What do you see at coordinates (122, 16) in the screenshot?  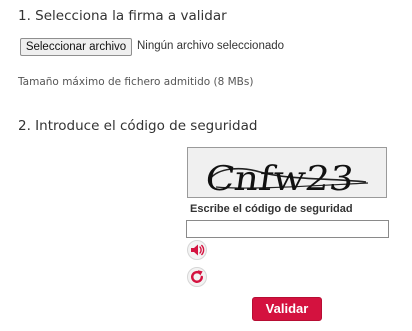 I see `step1-title: 1. Selecciona la firma a validar` at bounding box center [122, 16].